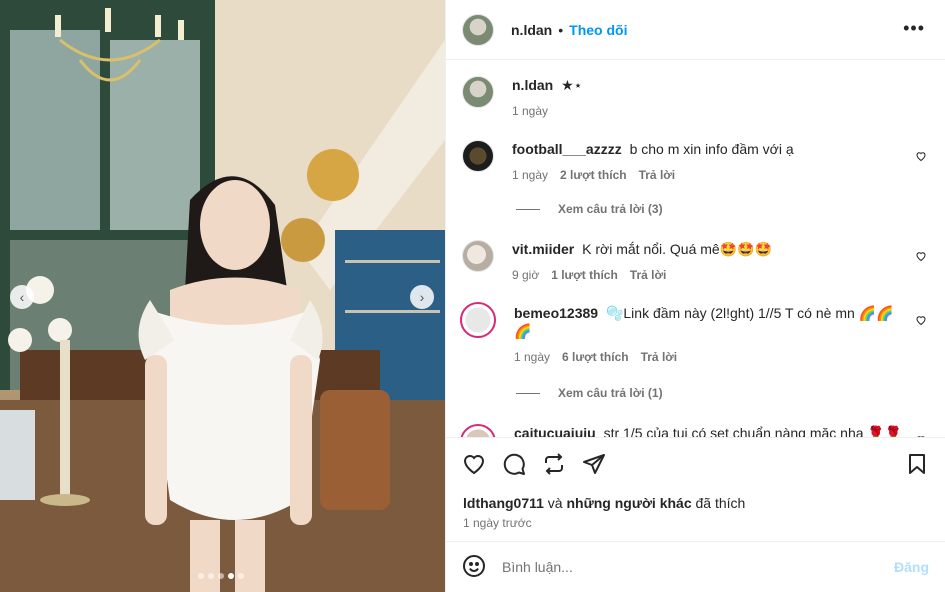 This screenshot has width=945, height=592. I want to click on comment-text: K rời mắt nổi. Quá mê🤩🤩🤩, so click(677, 249).